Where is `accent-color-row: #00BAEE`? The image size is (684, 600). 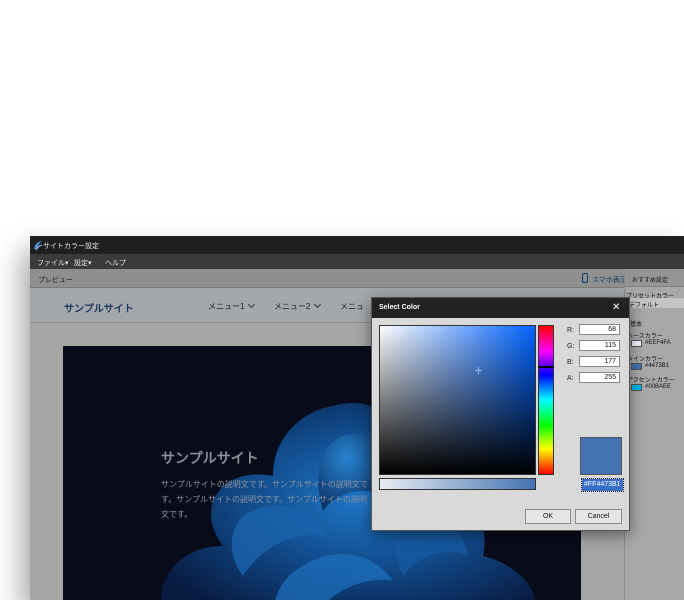
accent-color-row: #00BAEE is located at coordinates (654, 387).